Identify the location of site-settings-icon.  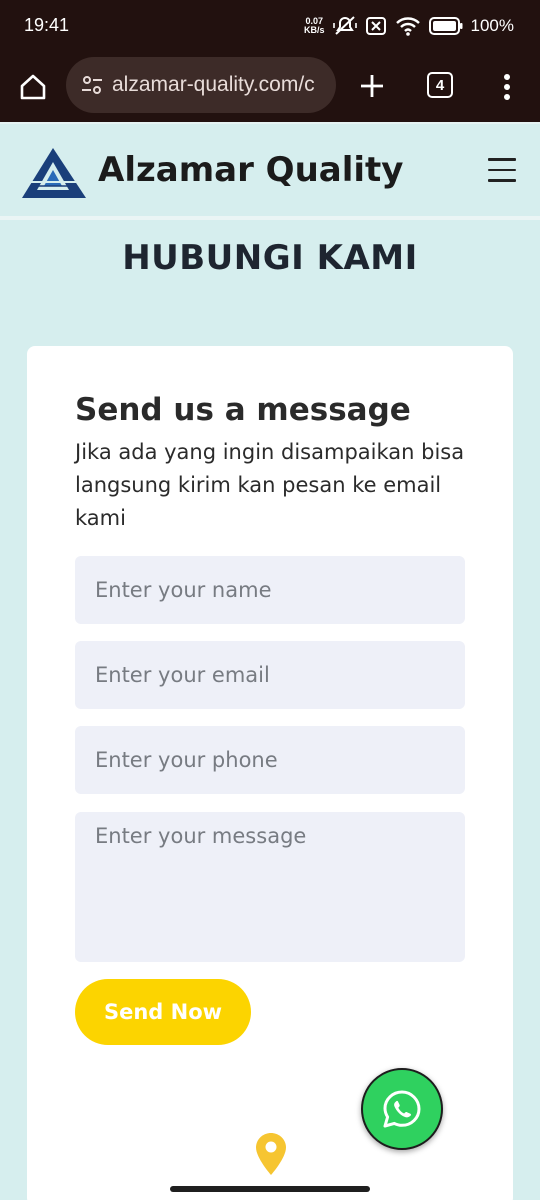
(92, 85).